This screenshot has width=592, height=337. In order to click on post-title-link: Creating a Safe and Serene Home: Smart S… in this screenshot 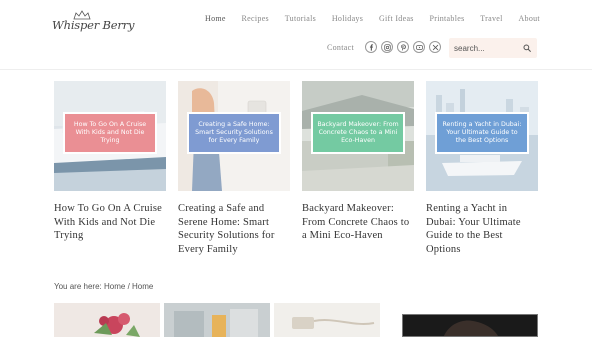, I will do `click(234, 229)`.